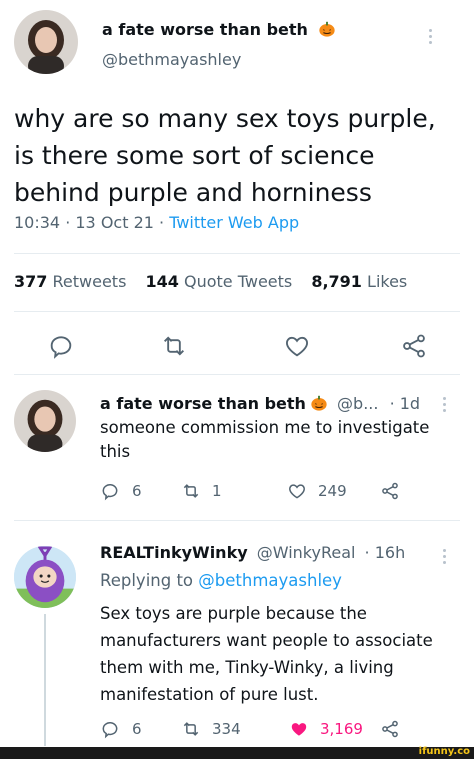 The height and width of the screenshot is (759, 474). I want to click on likes-stat: 8,791 Likes, so click(359, 281).